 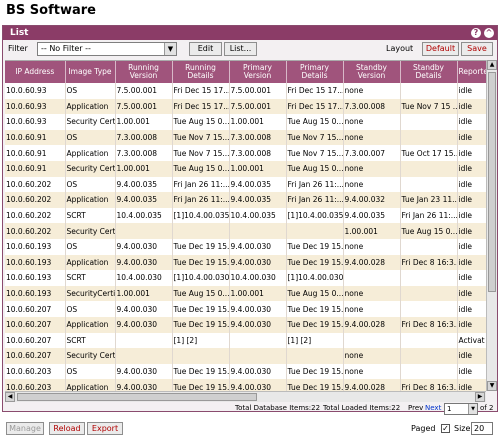 What do you see at coordinates (433, 408) in the screenshot?
I see `next-link: Next` at bounding box center [433, 408].